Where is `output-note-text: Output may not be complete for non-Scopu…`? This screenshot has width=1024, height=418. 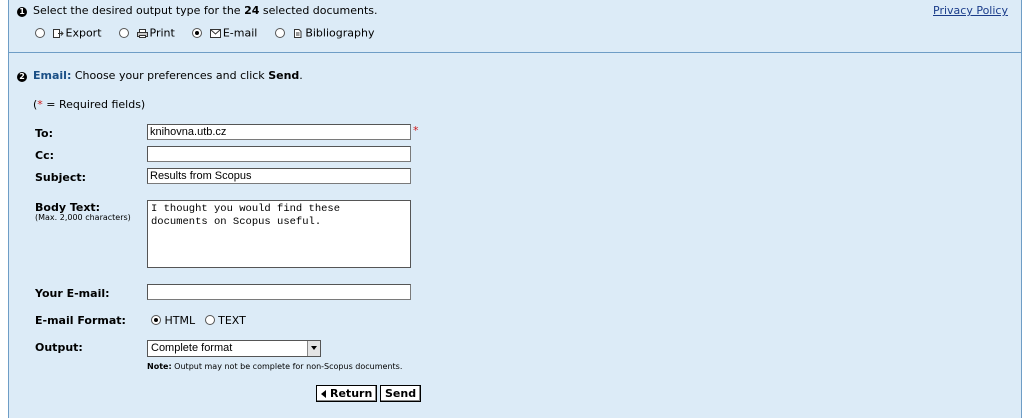 output-note-text: Output may not be complete for non-Scopu… is located at coordinates (287, 366).